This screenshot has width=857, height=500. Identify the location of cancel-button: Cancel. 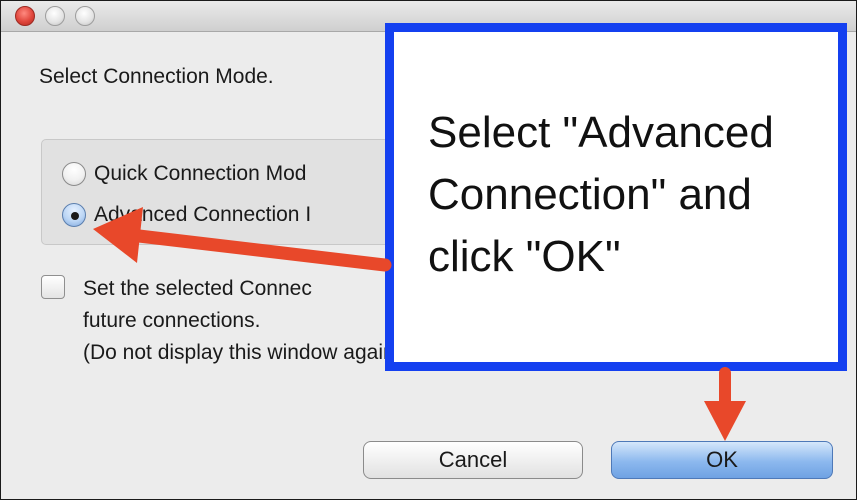
(473, 460).